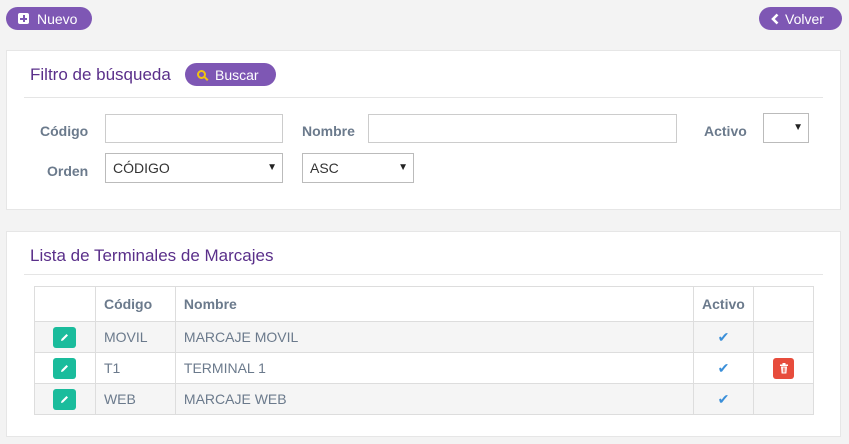 This screenshot has width=849, height=444. I want to click on volver-label: Volver, so click(804, 18).